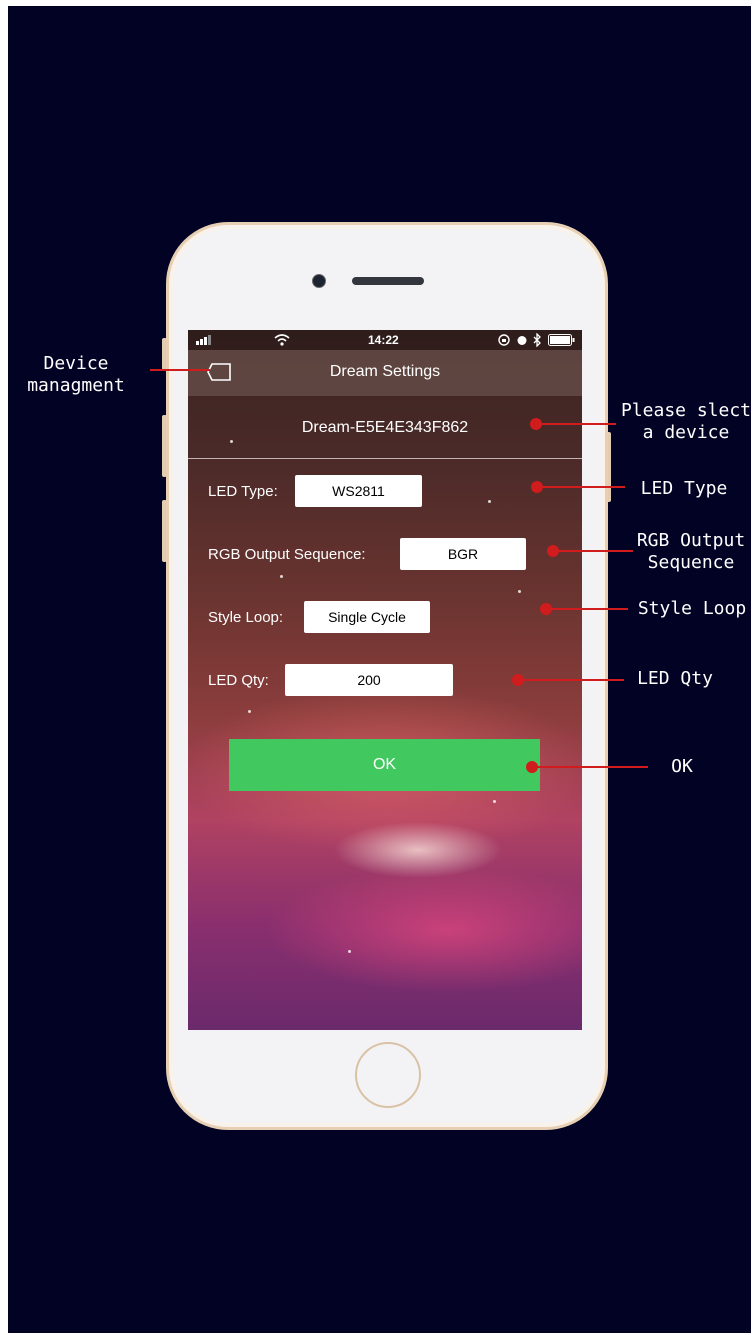 The image size is (753, 1335). What do you see at coordinates (369, 680) in the screenshot?
I see `led-qty-field: 200` at bounding box center [369, 680].